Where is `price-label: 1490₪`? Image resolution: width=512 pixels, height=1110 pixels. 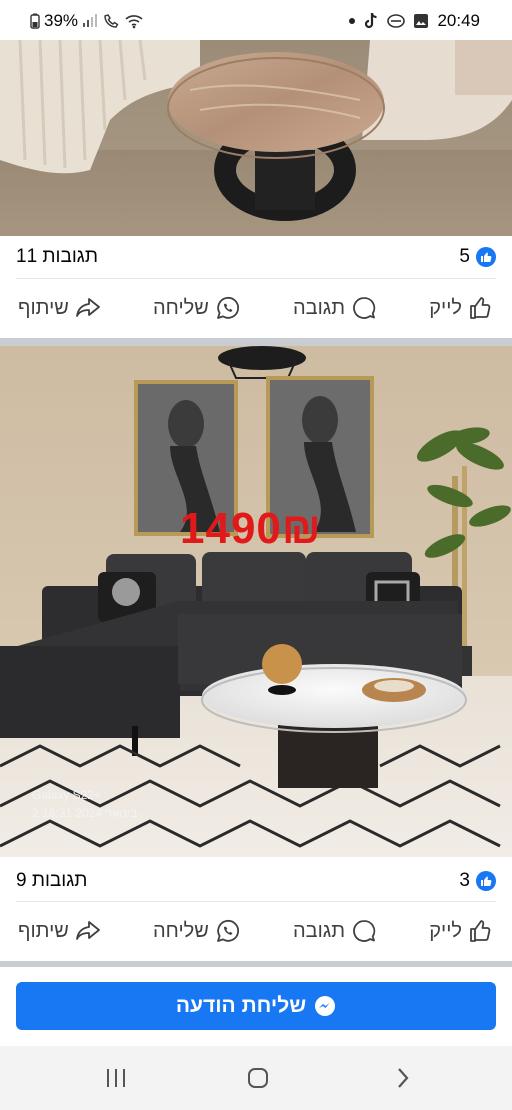
price-label: 1490₪ is located at coordinates (251, 528).